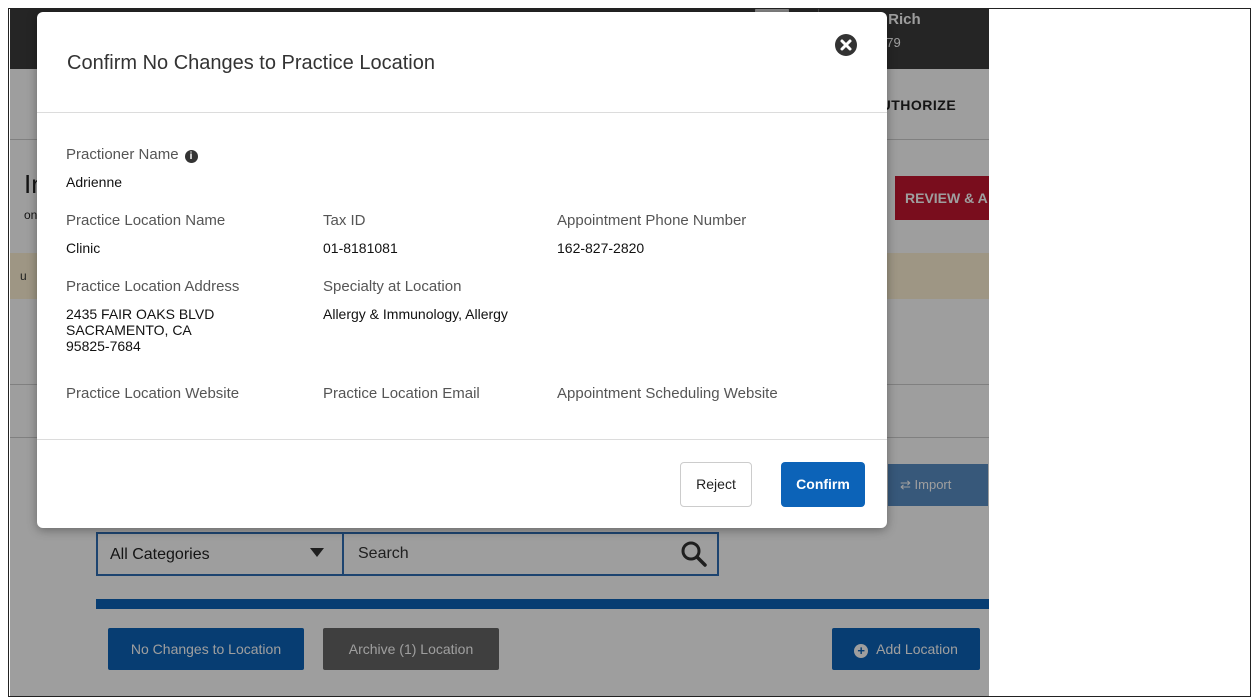  What do you see at coordinates (94, 182) in the screenshot?
I see `practitioner-name-value: Adrienne` at bounding box center [94, 182].